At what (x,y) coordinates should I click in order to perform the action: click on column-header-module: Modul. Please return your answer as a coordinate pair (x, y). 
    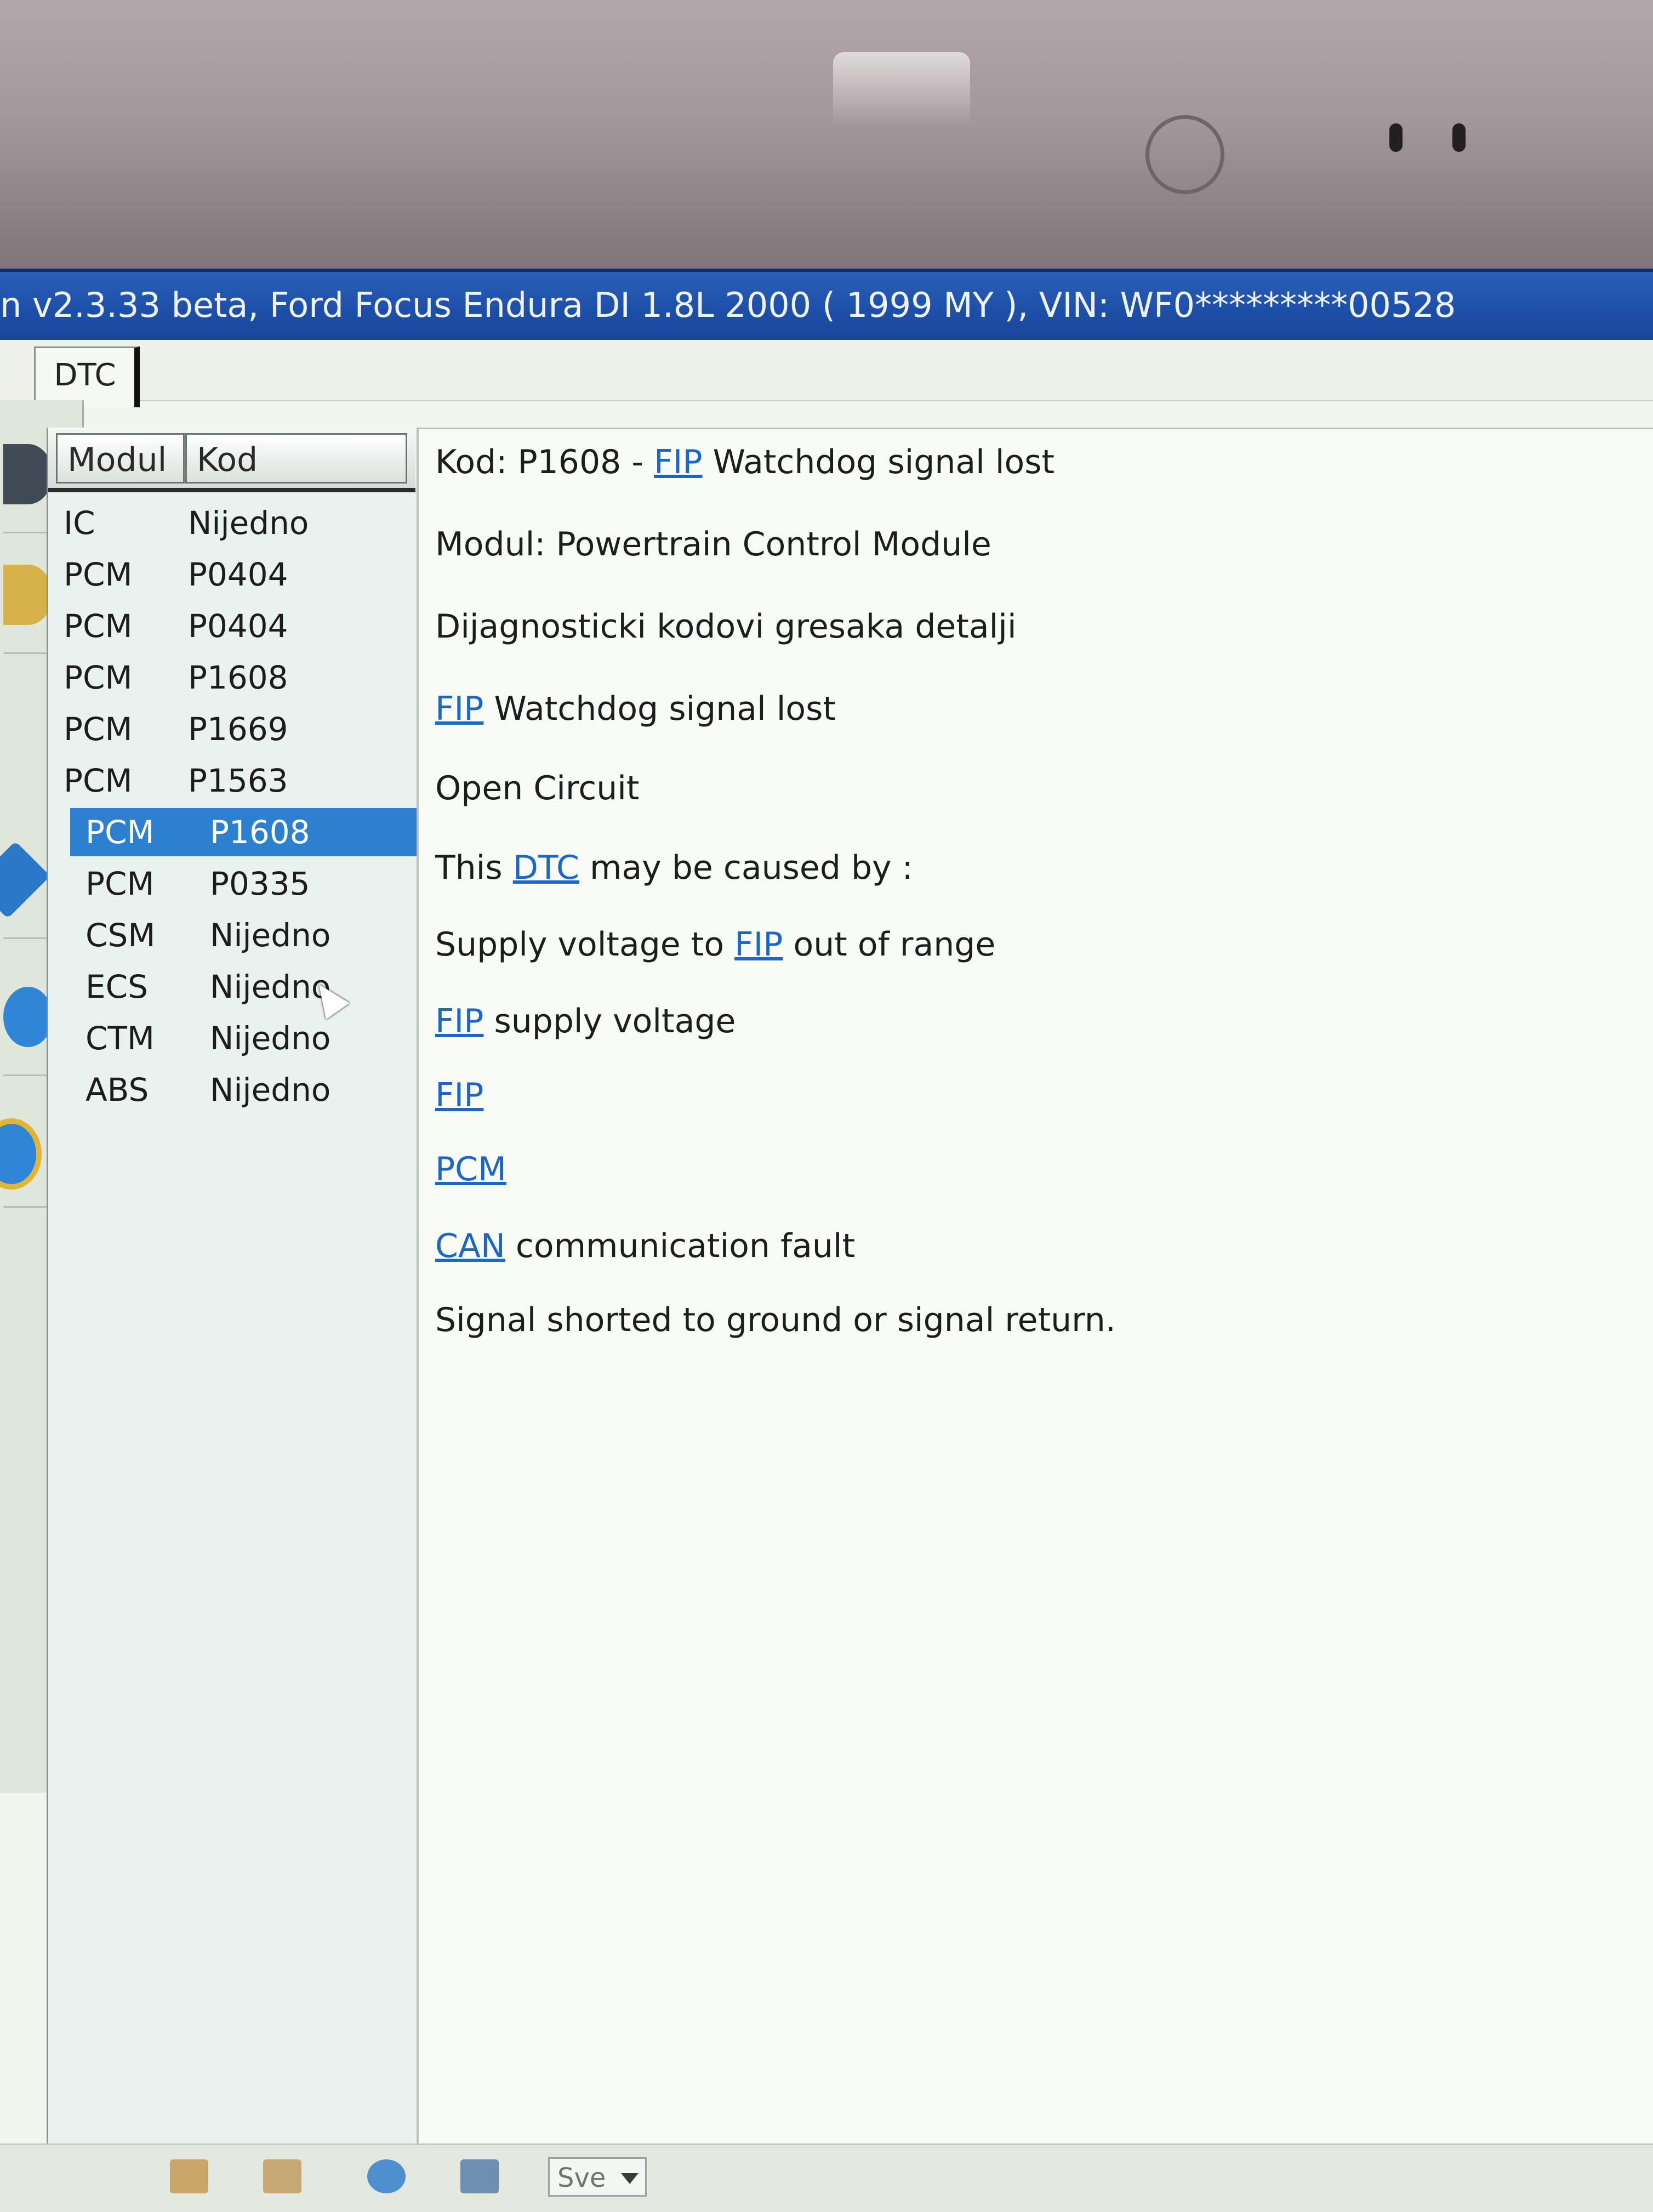
    Looking at the image, I should click on (121, 459).